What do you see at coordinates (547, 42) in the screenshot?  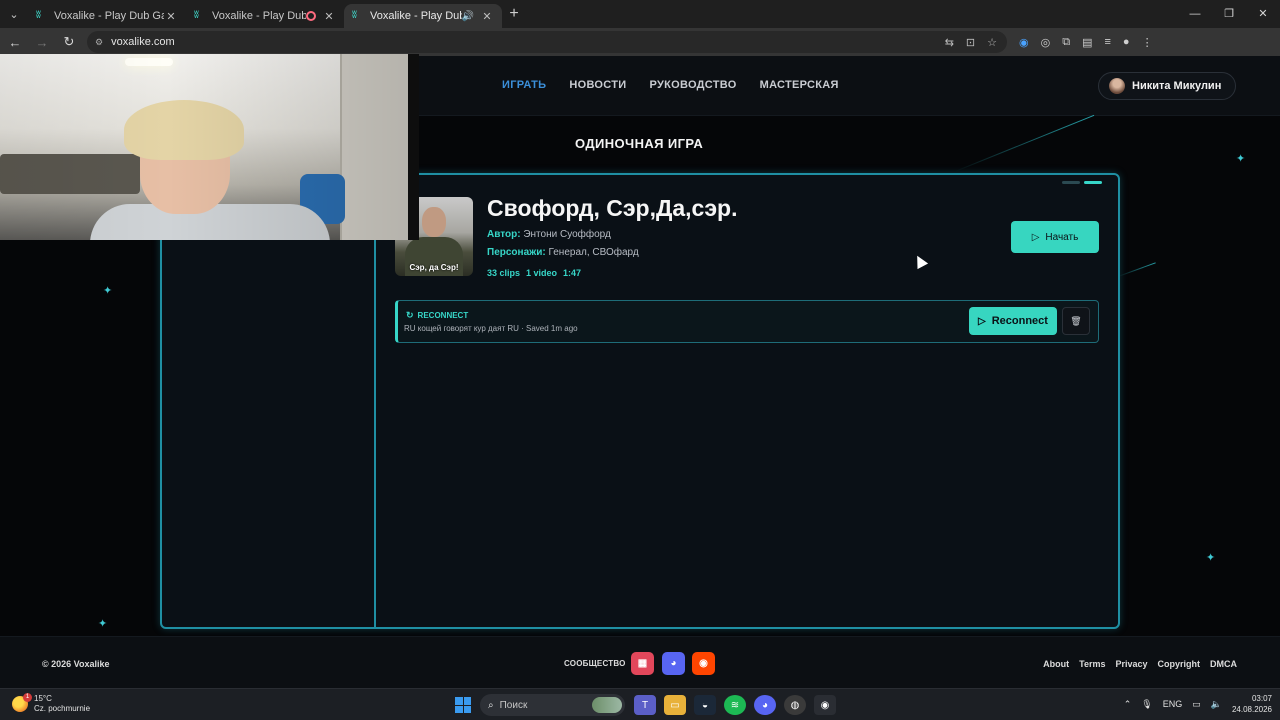 I see `address-bar: ⚙ voxalike.com ⇆ ⊡ ☆` at bounding box center [547, 42].